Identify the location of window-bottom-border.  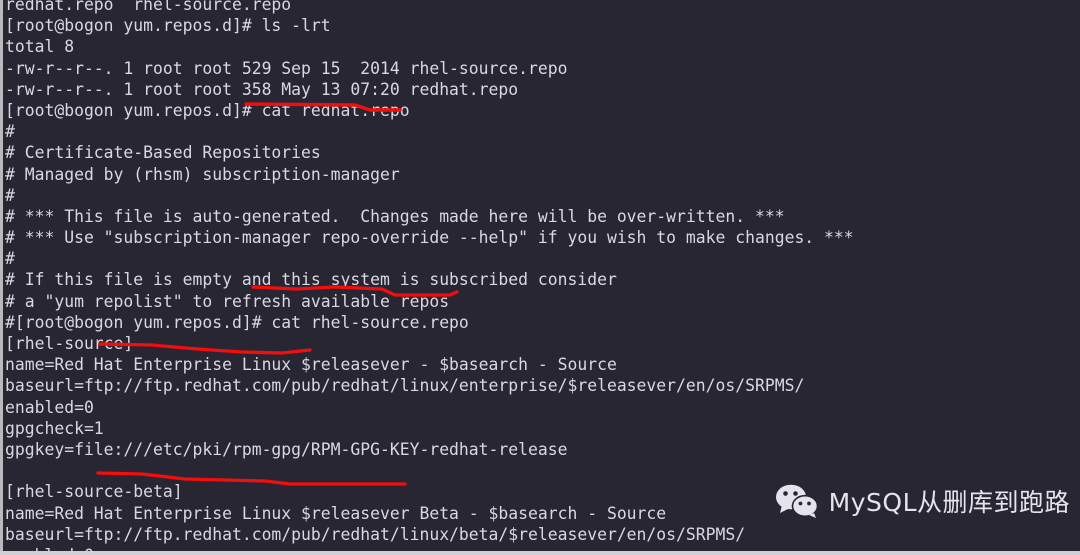
(540, 553).